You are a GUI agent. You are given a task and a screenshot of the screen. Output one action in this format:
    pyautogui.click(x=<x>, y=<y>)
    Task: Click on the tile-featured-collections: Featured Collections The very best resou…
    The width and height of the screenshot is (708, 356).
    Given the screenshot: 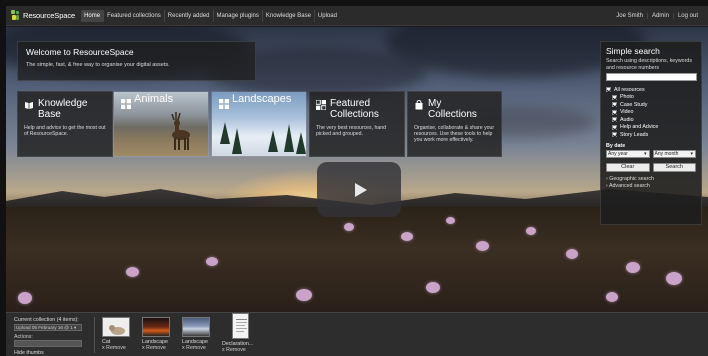 What is the action you would take?
    pyautogui.click(x=357, y=124)
    